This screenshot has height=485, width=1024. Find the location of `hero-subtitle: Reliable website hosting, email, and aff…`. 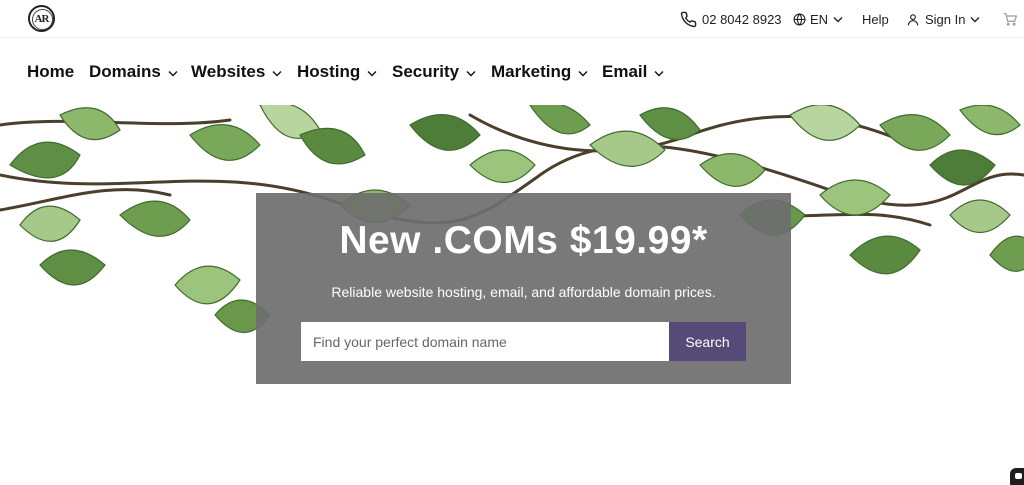

hero-subtitle: Reliable website hosting, email, and aff… is located at coordinates (523, 292).